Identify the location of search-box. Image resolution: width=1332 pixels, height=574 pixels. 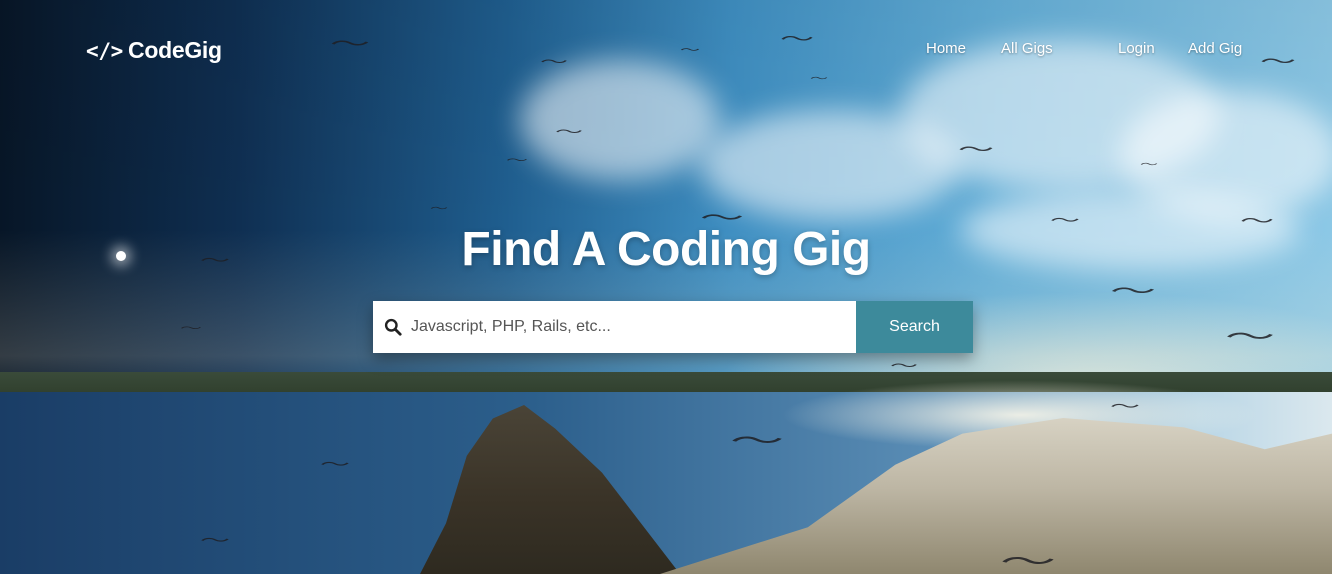
(614, 327).